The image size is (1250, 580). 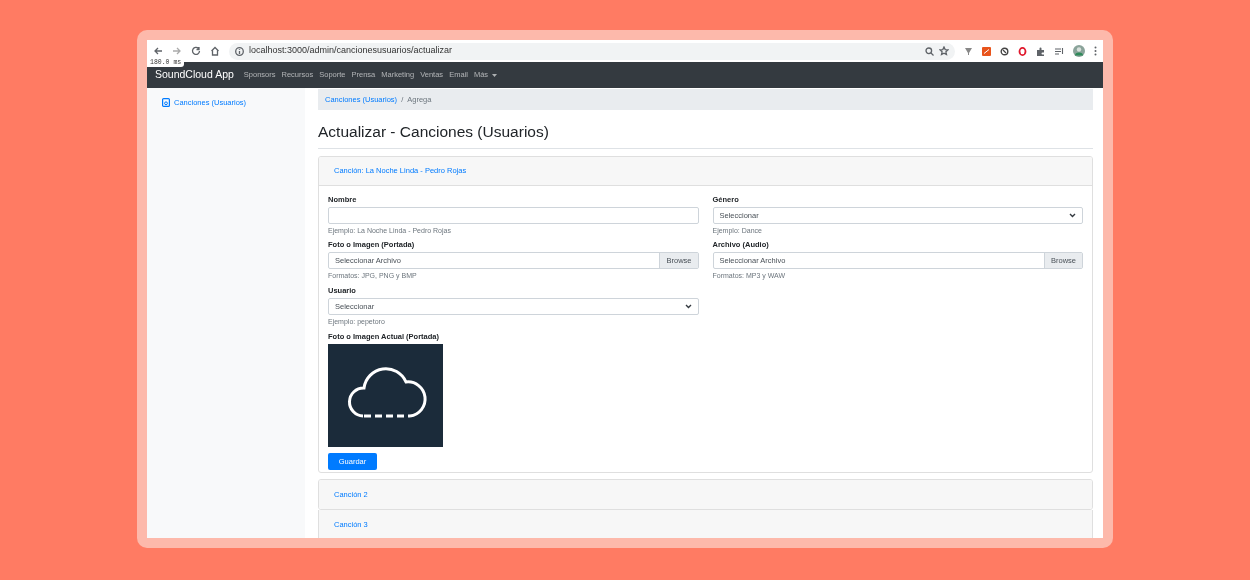 I want to click on back-icon, so click(x=158, y=51).